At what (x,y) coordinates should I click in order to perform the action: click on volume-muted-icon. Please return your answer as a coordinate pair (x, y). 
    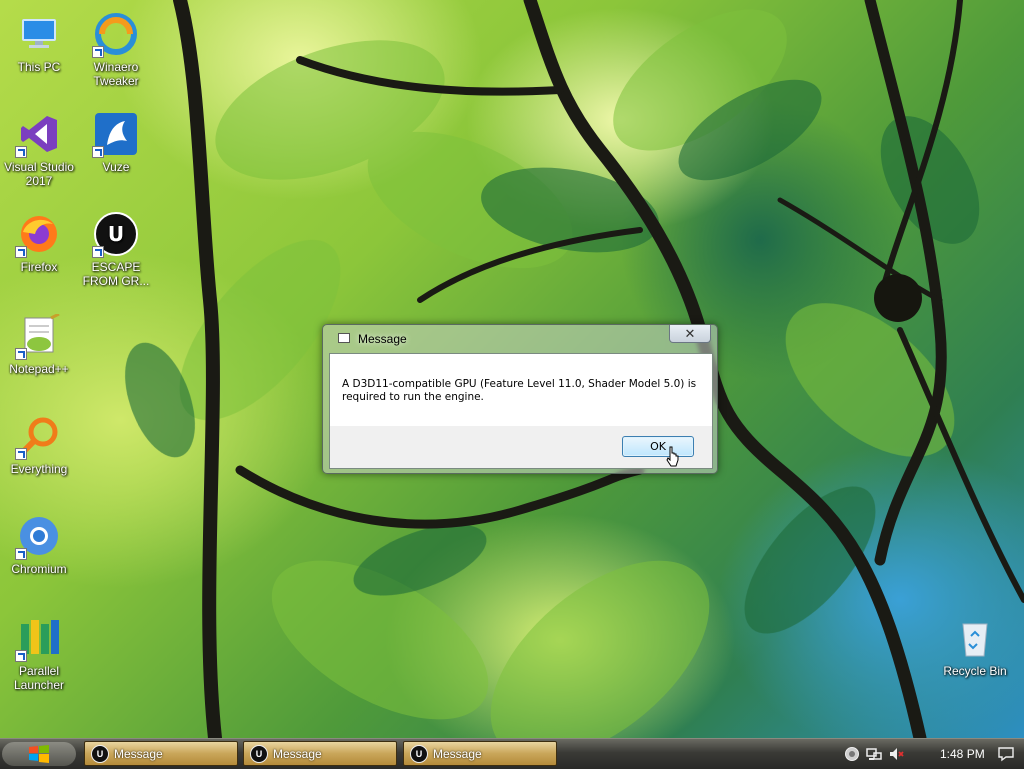
    Looking at the image, I should click on (896, 754).